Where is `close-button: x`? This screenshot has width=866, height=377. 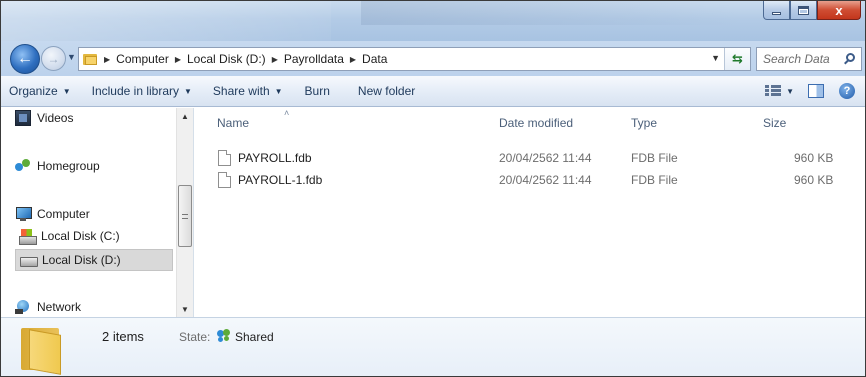
close-button: x is located at coordinates (839, 10).